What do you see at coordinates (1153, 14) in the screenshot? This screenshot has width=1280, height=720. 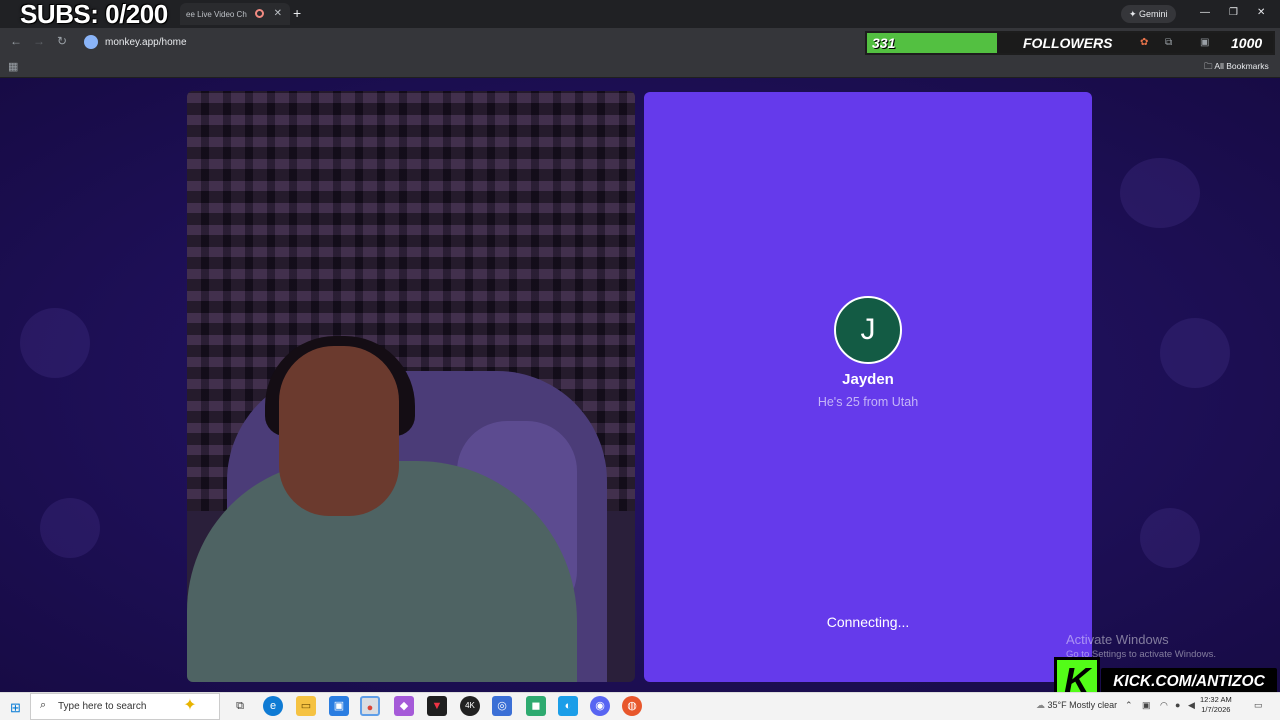 I see `gemini-label: Gemini` at bounding box center [1153, 14].